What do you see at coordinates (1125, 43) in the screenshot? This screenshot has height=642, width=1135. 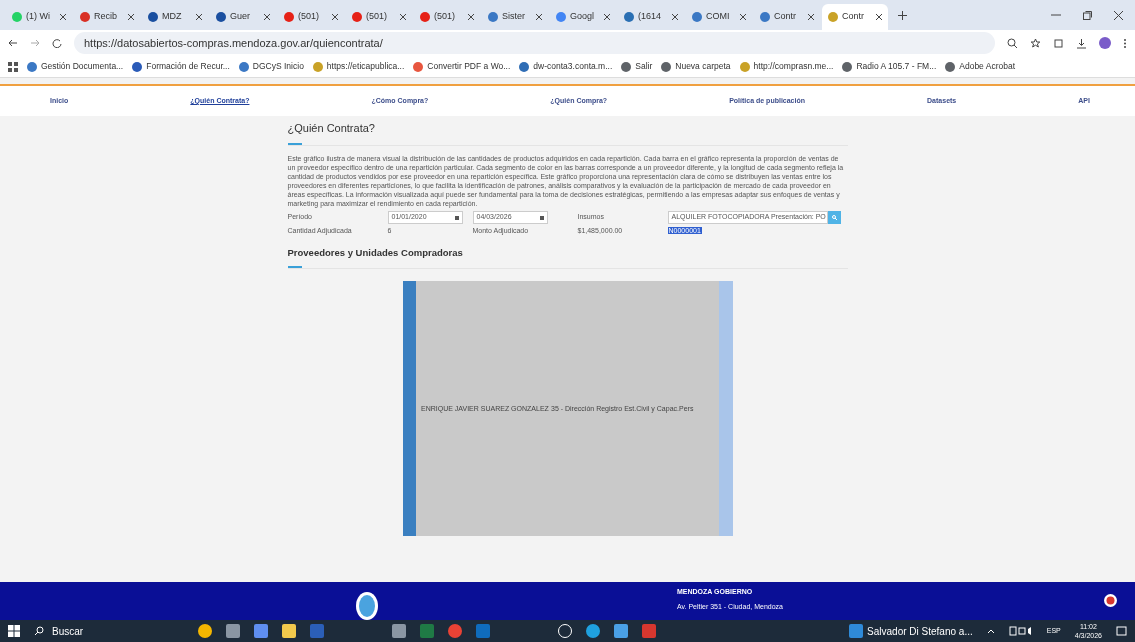 I see `menu-icon` at bounding box center [1125, 43].